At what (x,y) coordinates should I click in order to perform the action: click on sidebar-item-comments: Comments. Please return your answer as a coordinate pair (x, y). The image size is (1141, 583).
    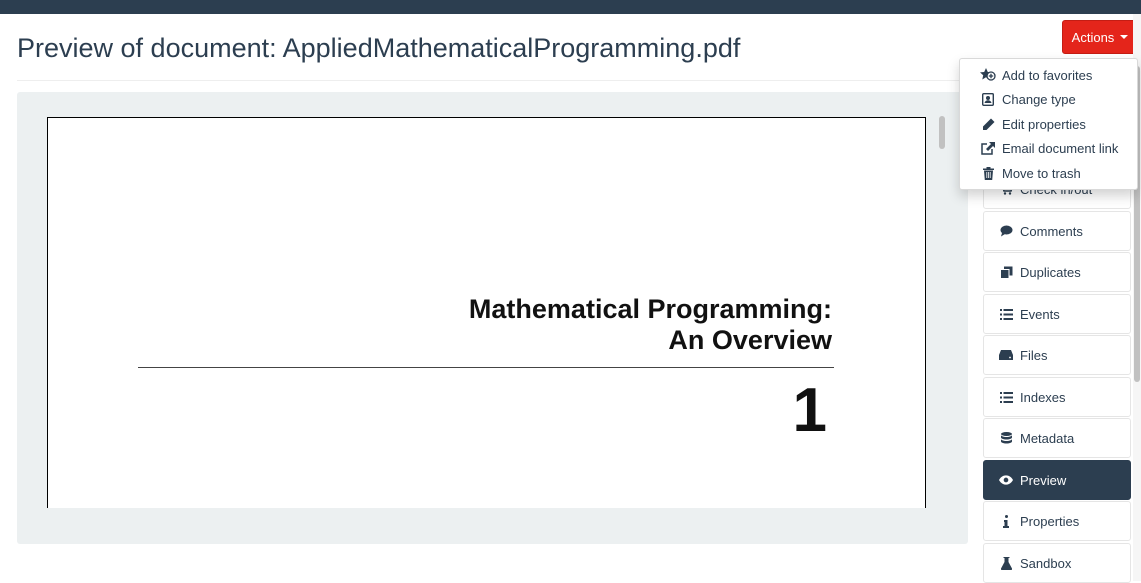
    Looking at the image, I should click on (1057, 231).